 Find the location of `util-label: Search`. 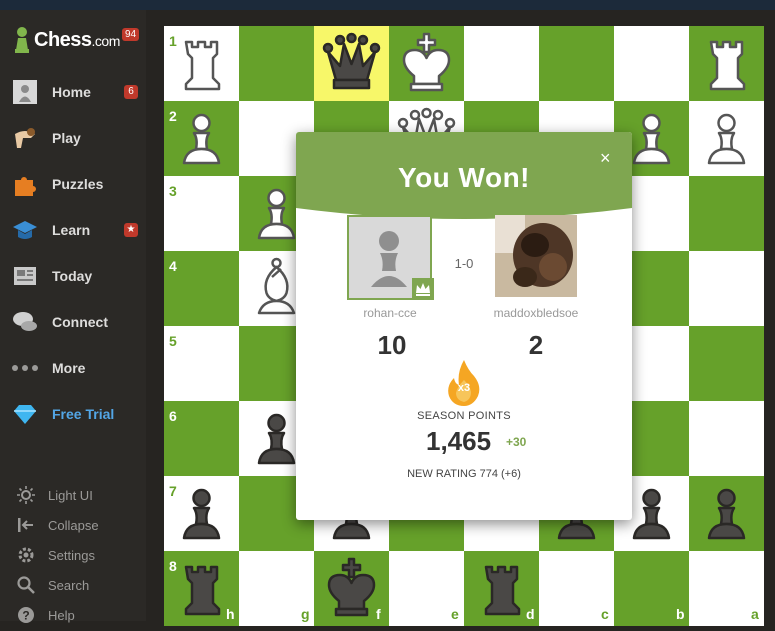

util-label: Search is located at coordinates (69, 585).